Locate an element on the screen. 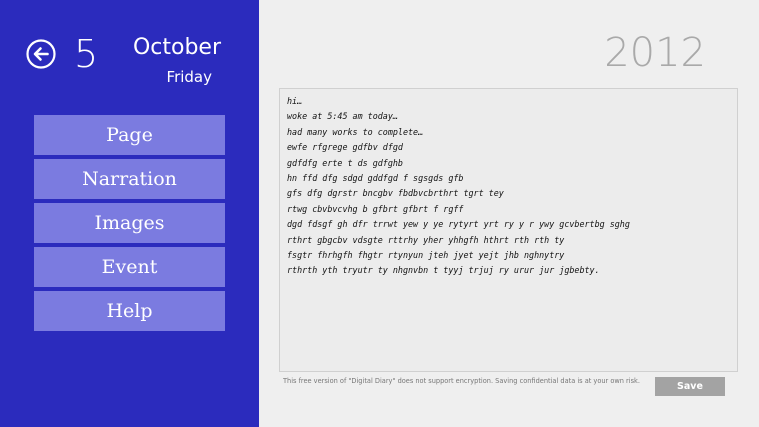 The height and width of the screenshot is (427, 759). text-line: ewfe rfgrege gdfbv dfgd is located at coordinates (345, 147).